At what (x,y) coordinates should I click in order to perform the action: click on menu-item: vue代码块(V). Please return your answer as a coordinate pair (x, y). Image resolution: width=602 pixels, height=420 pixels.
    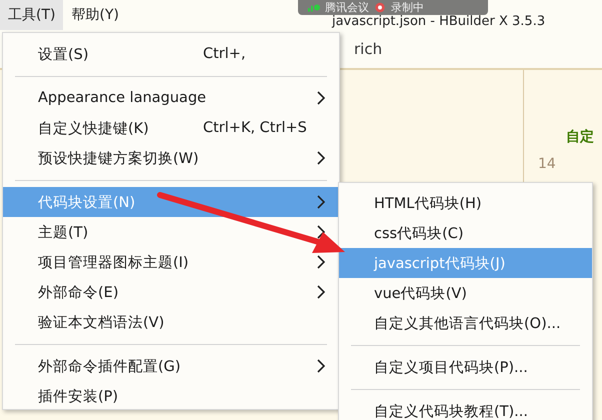
    Looking at the image, I should click on (465, 293).